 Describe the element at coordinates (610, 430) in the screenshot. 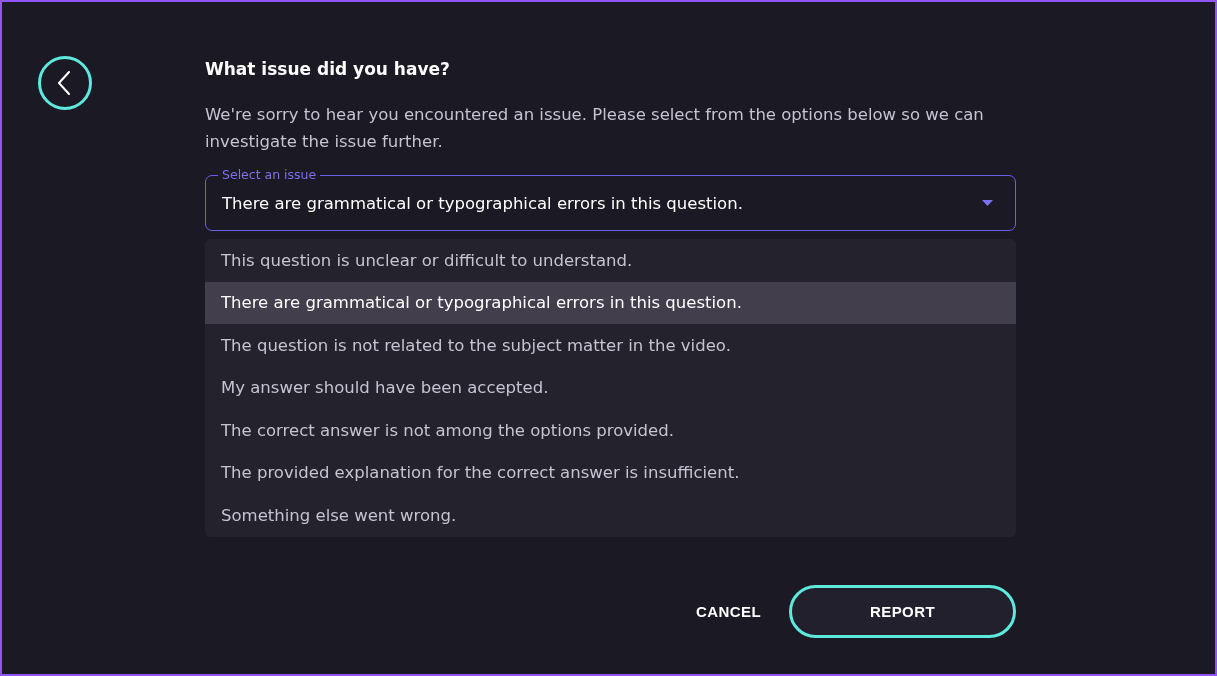

I see `menu-option: The correct answer is not among the options provided.` at that location.